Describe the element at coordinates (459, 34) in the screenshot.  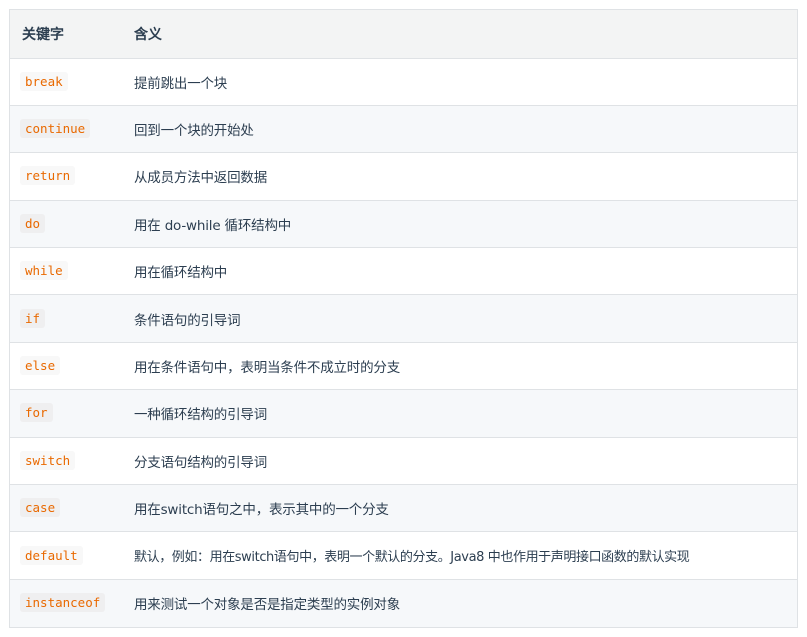
I see `header-meaning: 含义` at that location.